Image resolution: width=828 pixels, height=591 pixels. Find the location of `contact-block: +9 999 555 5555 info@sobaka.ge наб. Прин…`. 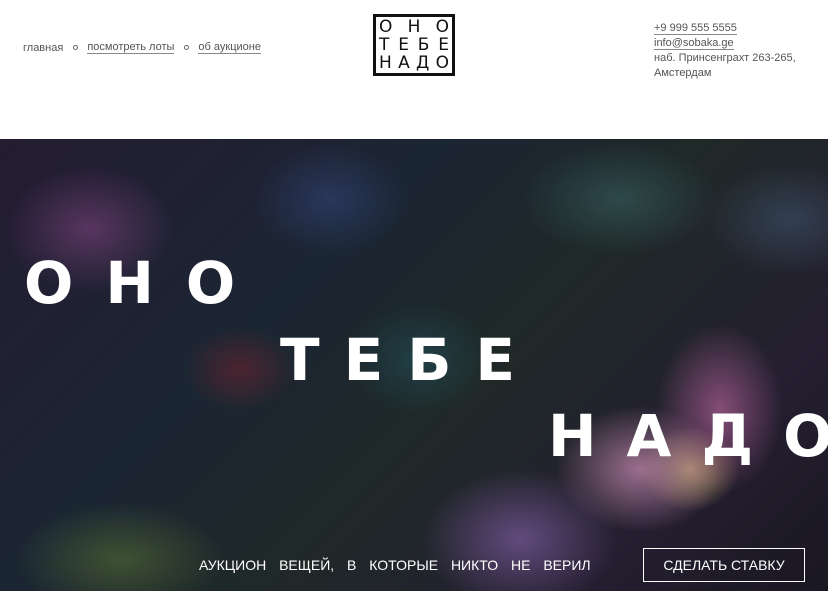

contact-block: +9 999 555 5555 info@sobaka.ge наб. Прин… is located at coordinates (725, 51).